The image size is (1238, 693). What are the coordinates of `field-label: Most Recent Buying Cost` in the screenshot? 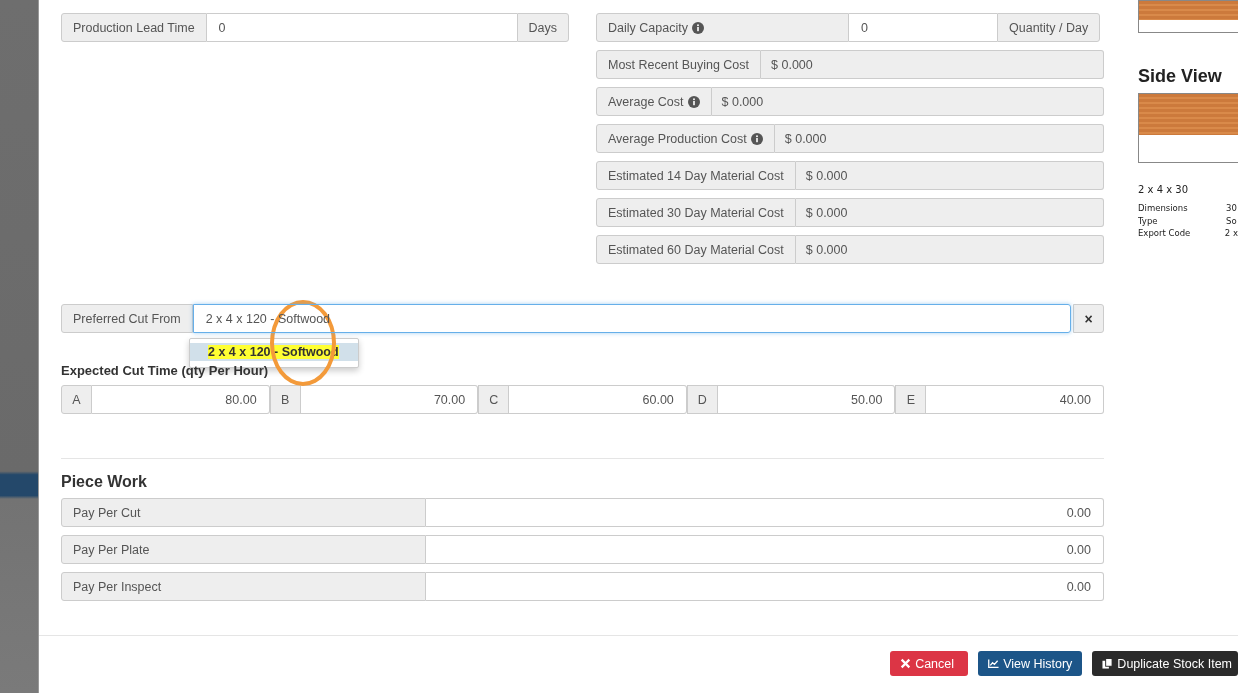 It's located at (679, 64).